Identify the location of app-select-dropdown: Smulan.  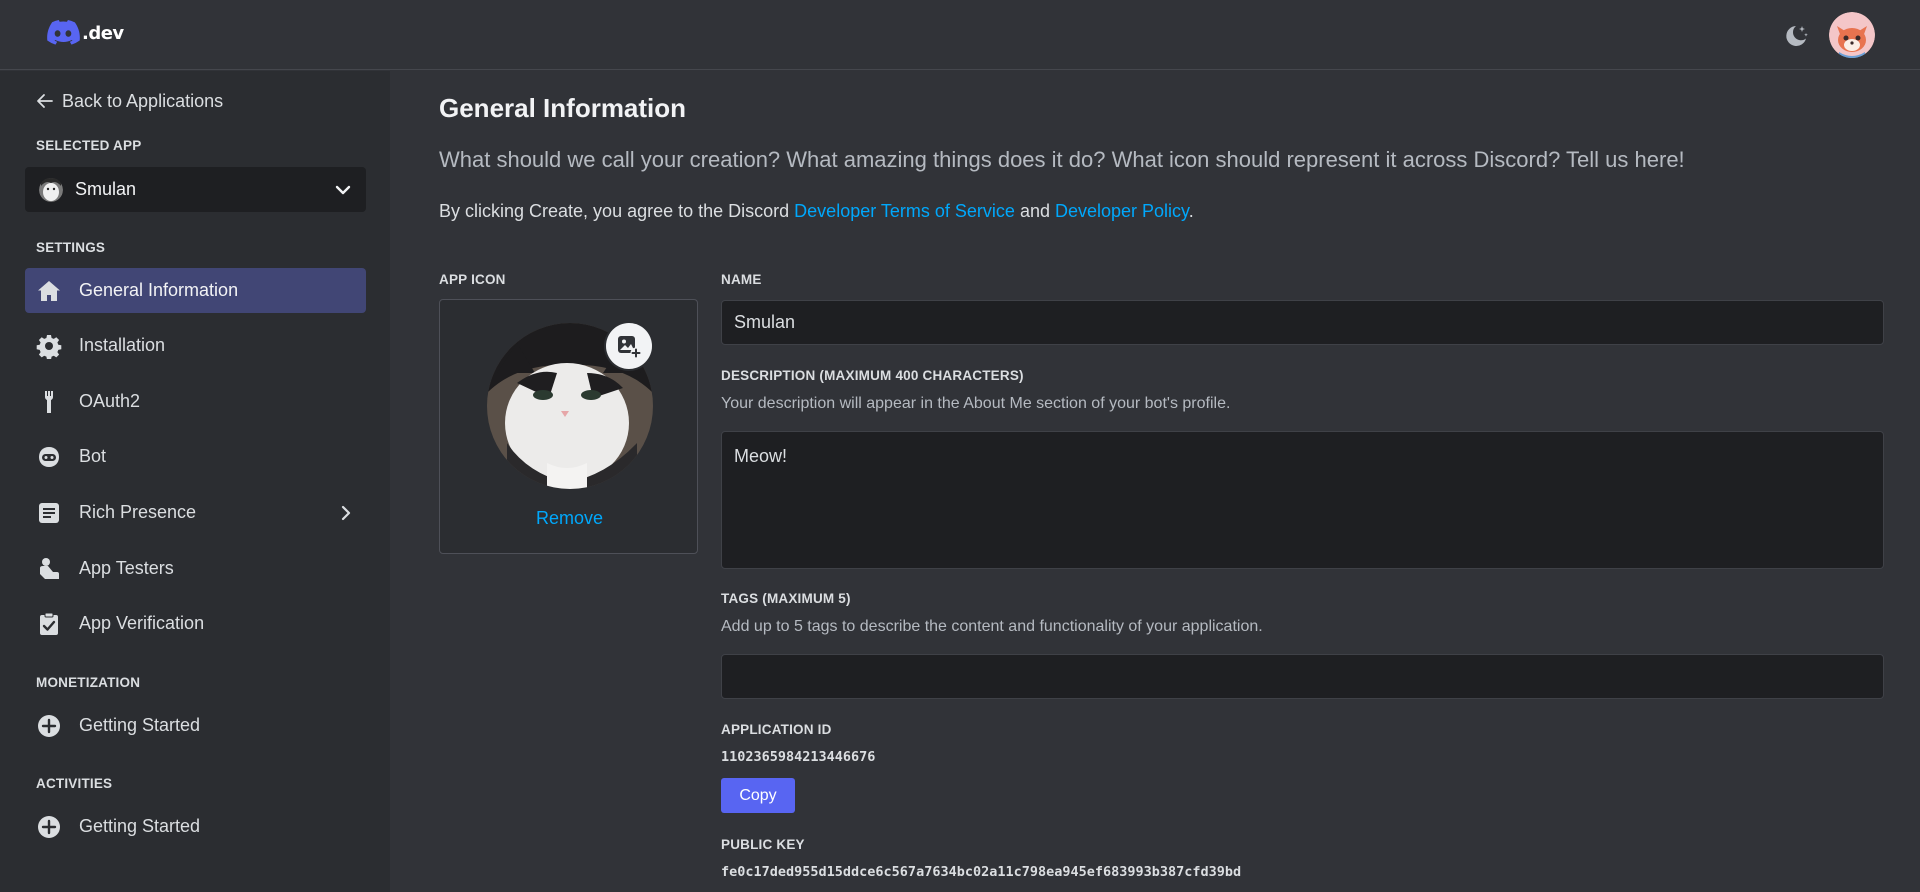
(195, 189).